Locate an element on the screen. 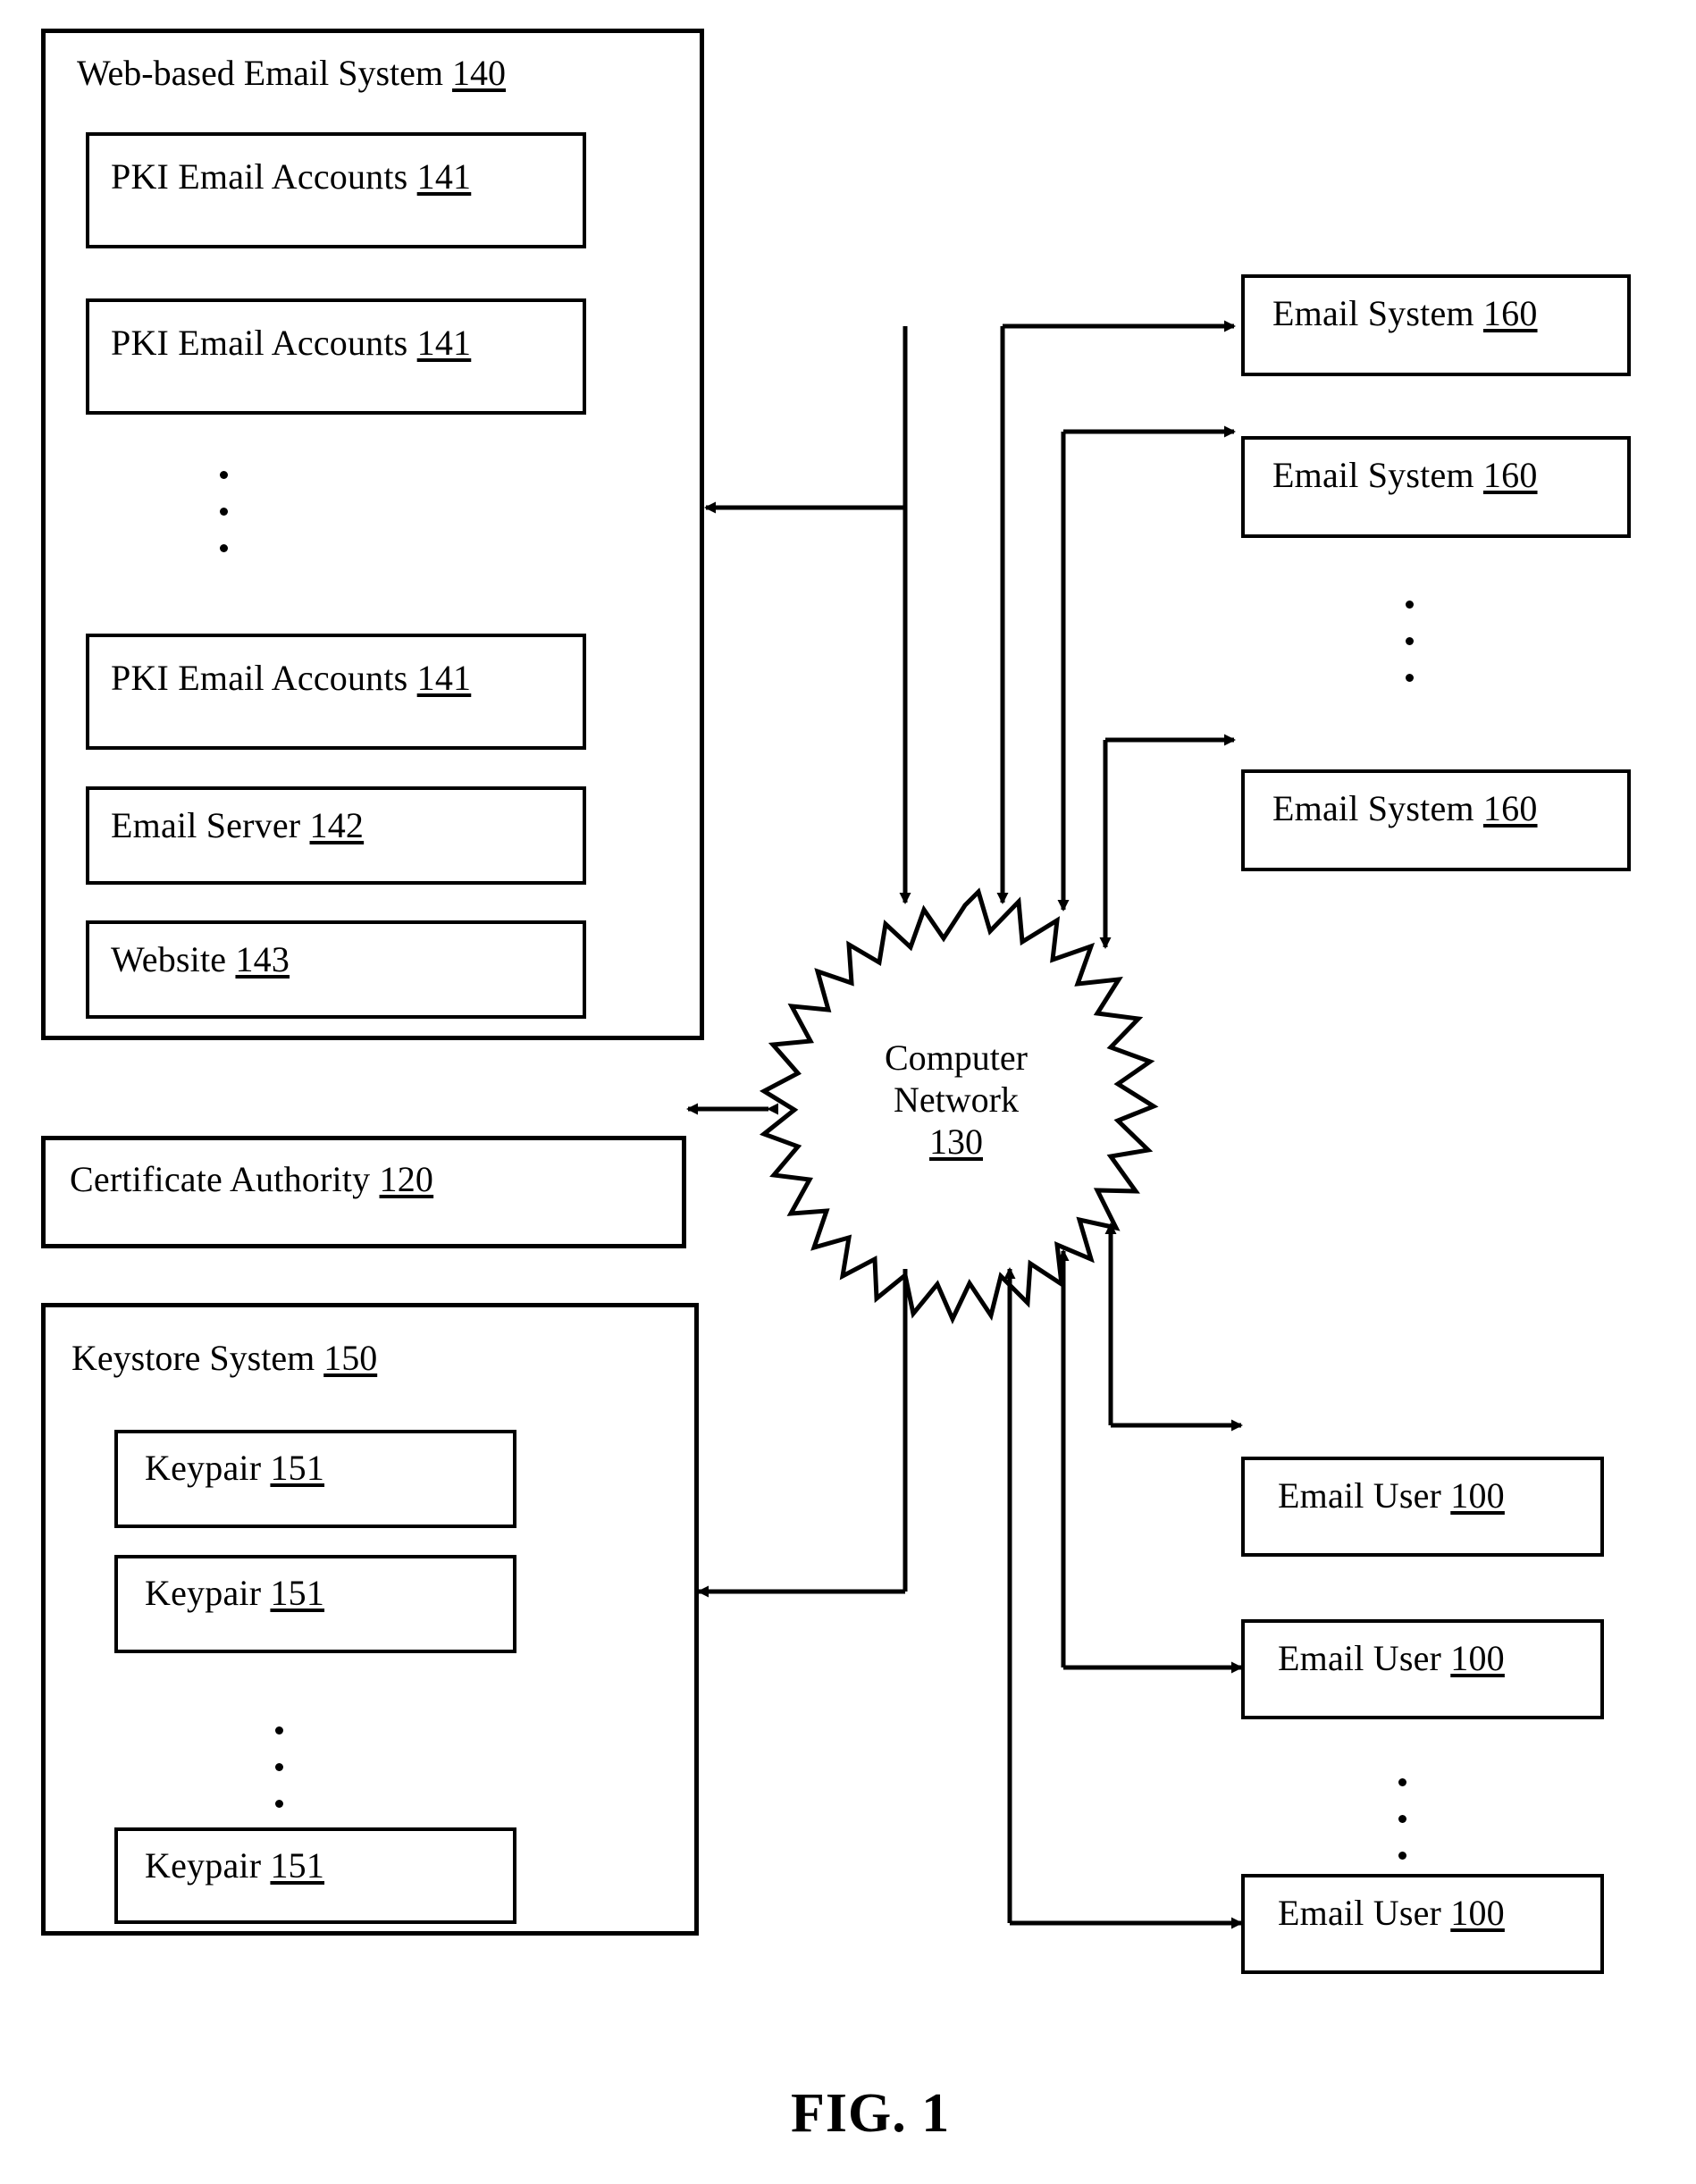 The image size is (1696, 2184). keystore-system-title-text: Keystore System is located at coordinates (197, 1358).